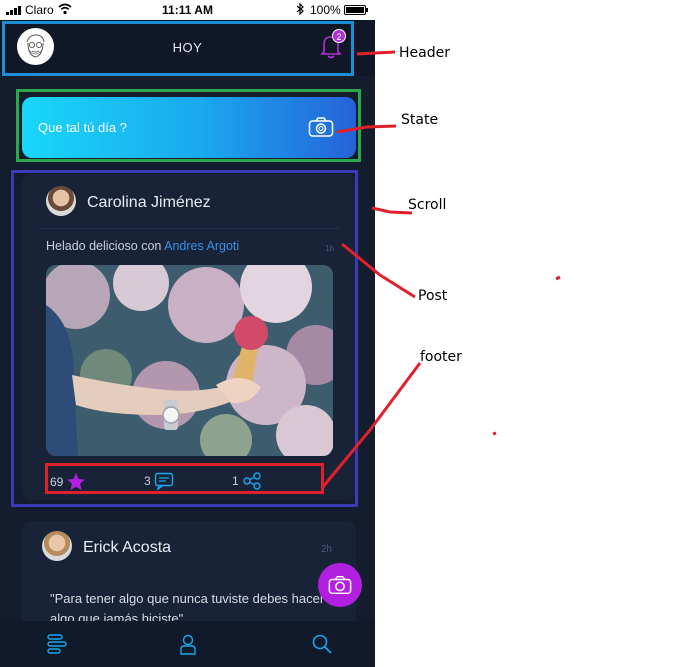 The height and width of the screenshot is (667, 673). I want to click on search-icon, so click(322, 644).